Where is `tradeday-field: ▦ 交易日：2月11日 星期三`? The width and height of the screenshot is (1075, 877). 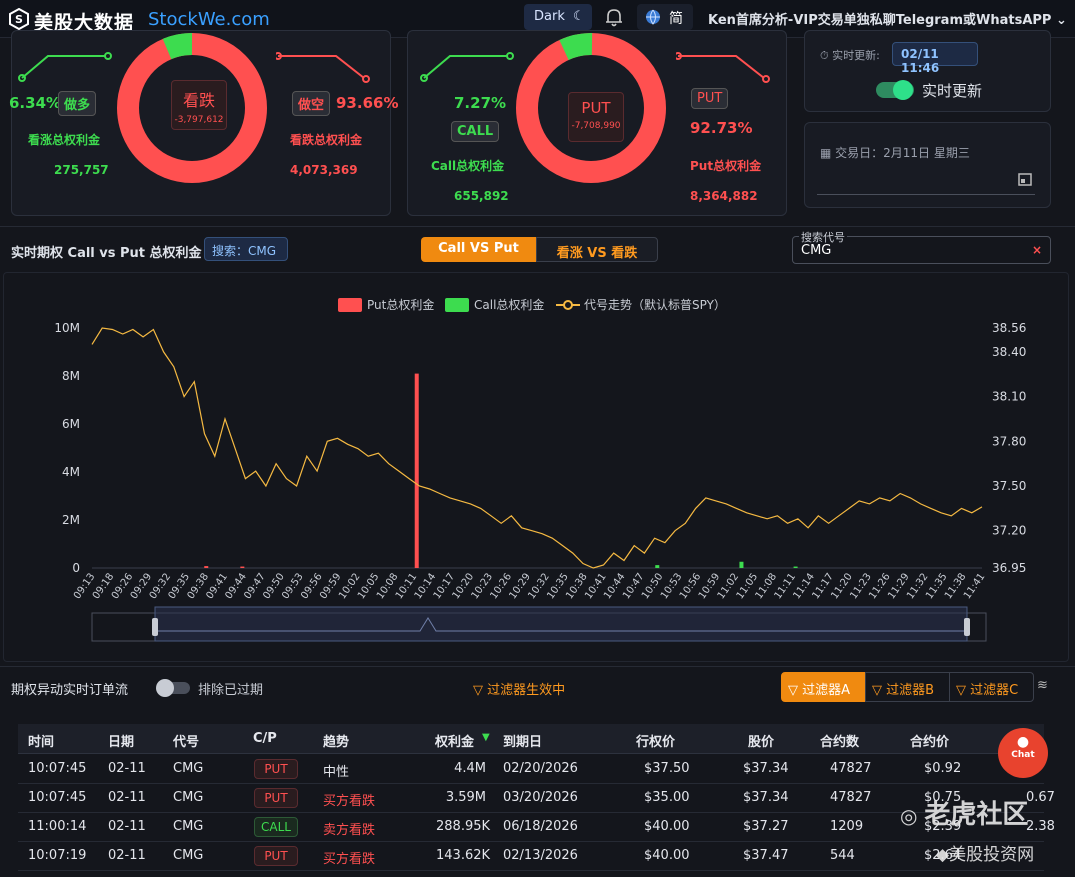 tradeday-field: ▦ 交易日：2月11日 星期三 is located at coordinates (895, 152).